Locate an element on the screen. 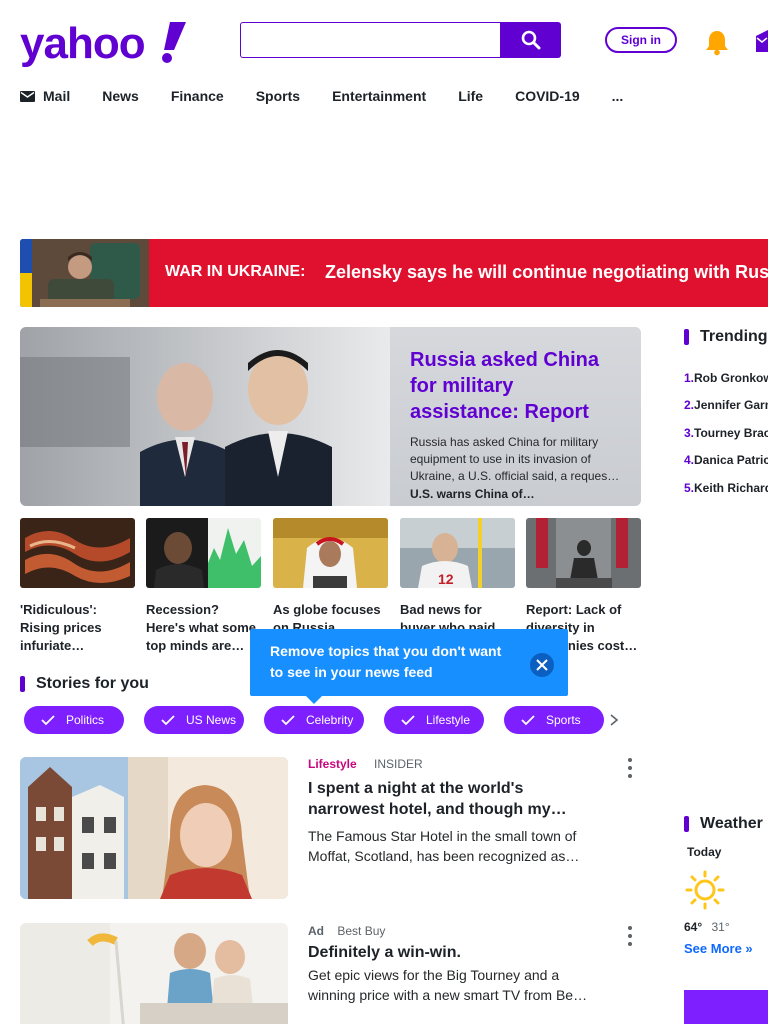  story-category: Lifestyle is located at coordinates (332, 764).